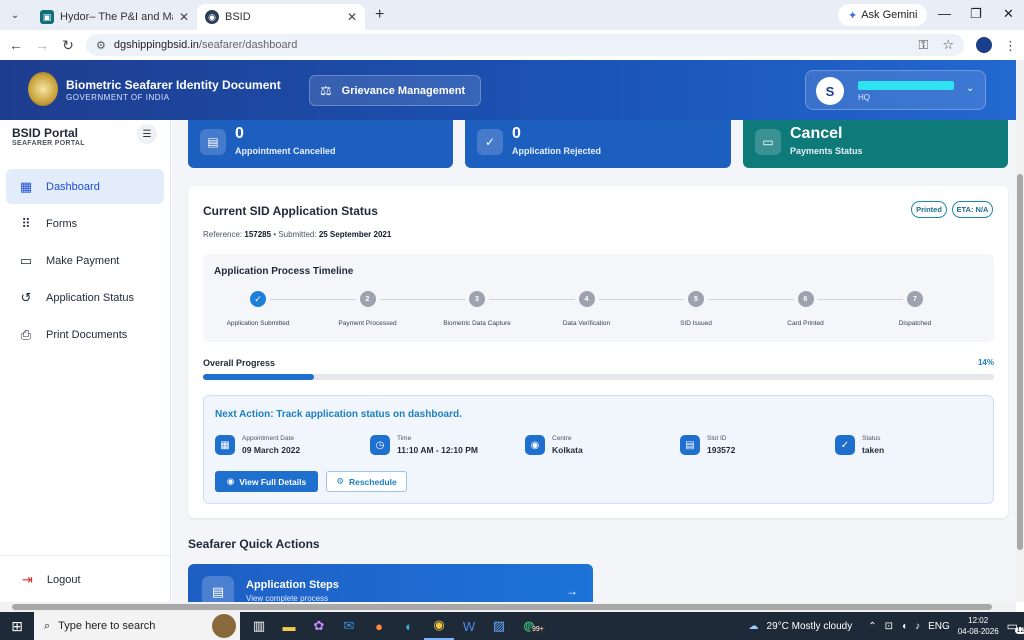 The height and width of the screenshot is (640, 1024). Describe the element at coordinates (17, 626) in the screenshot. I see `windows-start-icon: ⊞` at that location.